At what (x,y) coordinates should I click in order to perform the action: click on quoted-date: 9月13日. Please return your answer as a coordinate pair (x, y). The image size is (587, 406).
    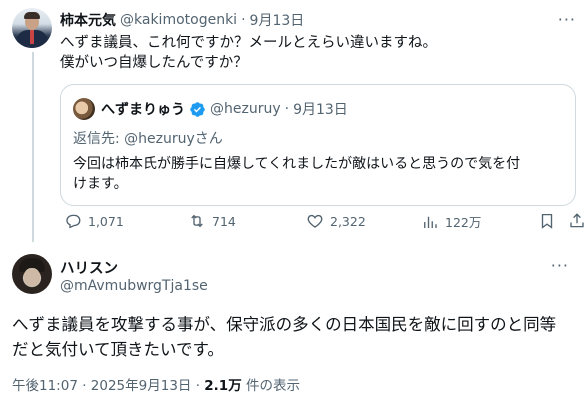
    Looking at the image, I should click on (320, 109).